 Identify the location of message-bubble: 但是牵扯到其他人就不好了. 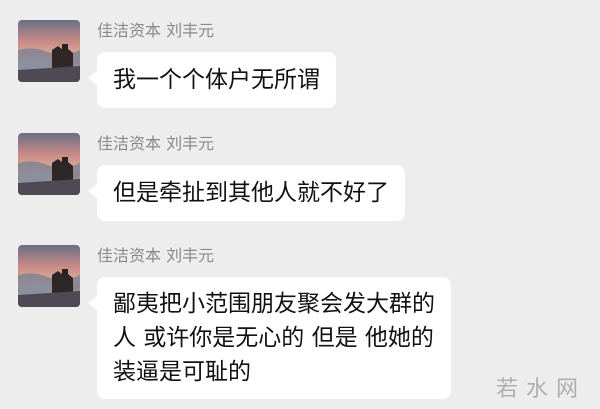
(246, 193).